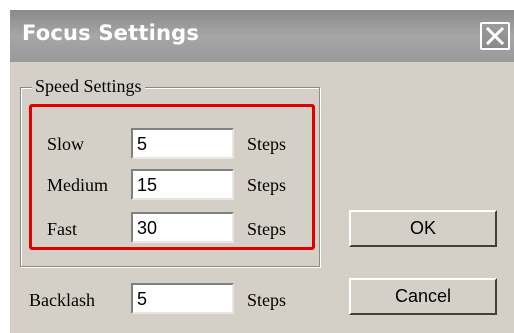 This screenshot has width=514, height=333. Describe the element at coordinates (182, 227) in the screenshot. I see `fast-steps-input: 30` at that location.